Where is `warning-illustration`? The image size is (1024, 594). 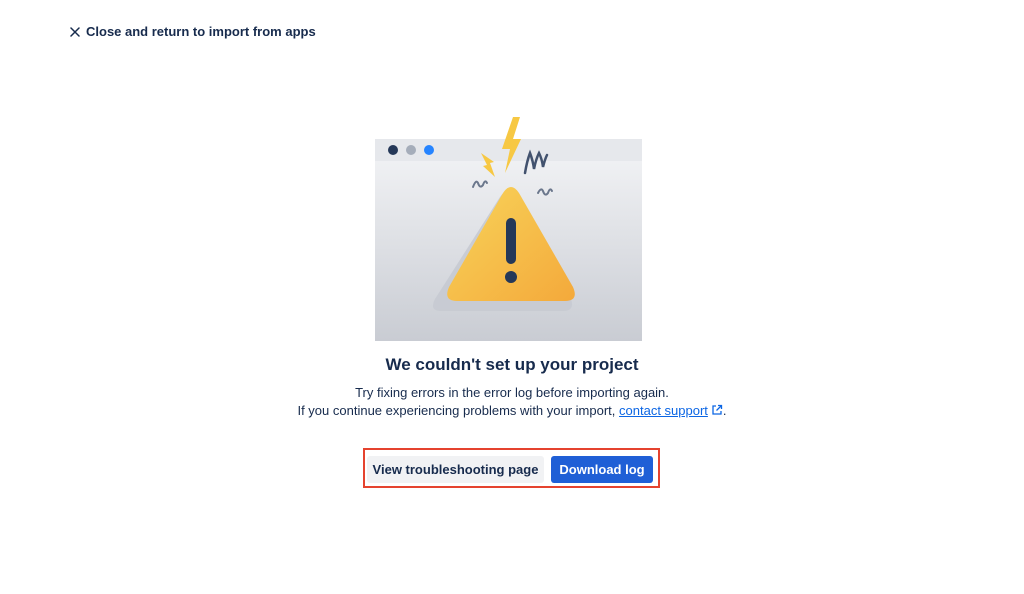
warning-illustration is located at coordinates (508, 229).